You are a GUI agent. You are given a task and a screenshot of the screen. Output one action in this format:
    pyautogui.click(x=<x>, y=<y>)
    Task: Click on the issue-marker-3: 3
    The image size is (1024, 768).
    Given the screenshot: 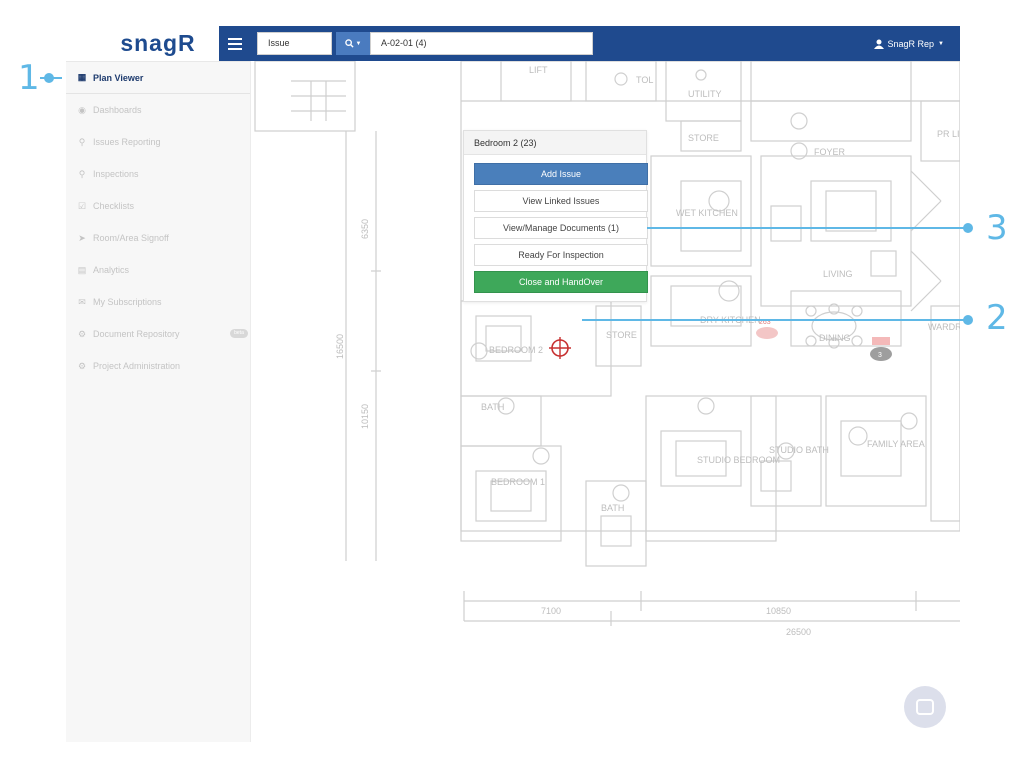 What is the action you would take?
    pyautogui.click(x=881, y=349)
    